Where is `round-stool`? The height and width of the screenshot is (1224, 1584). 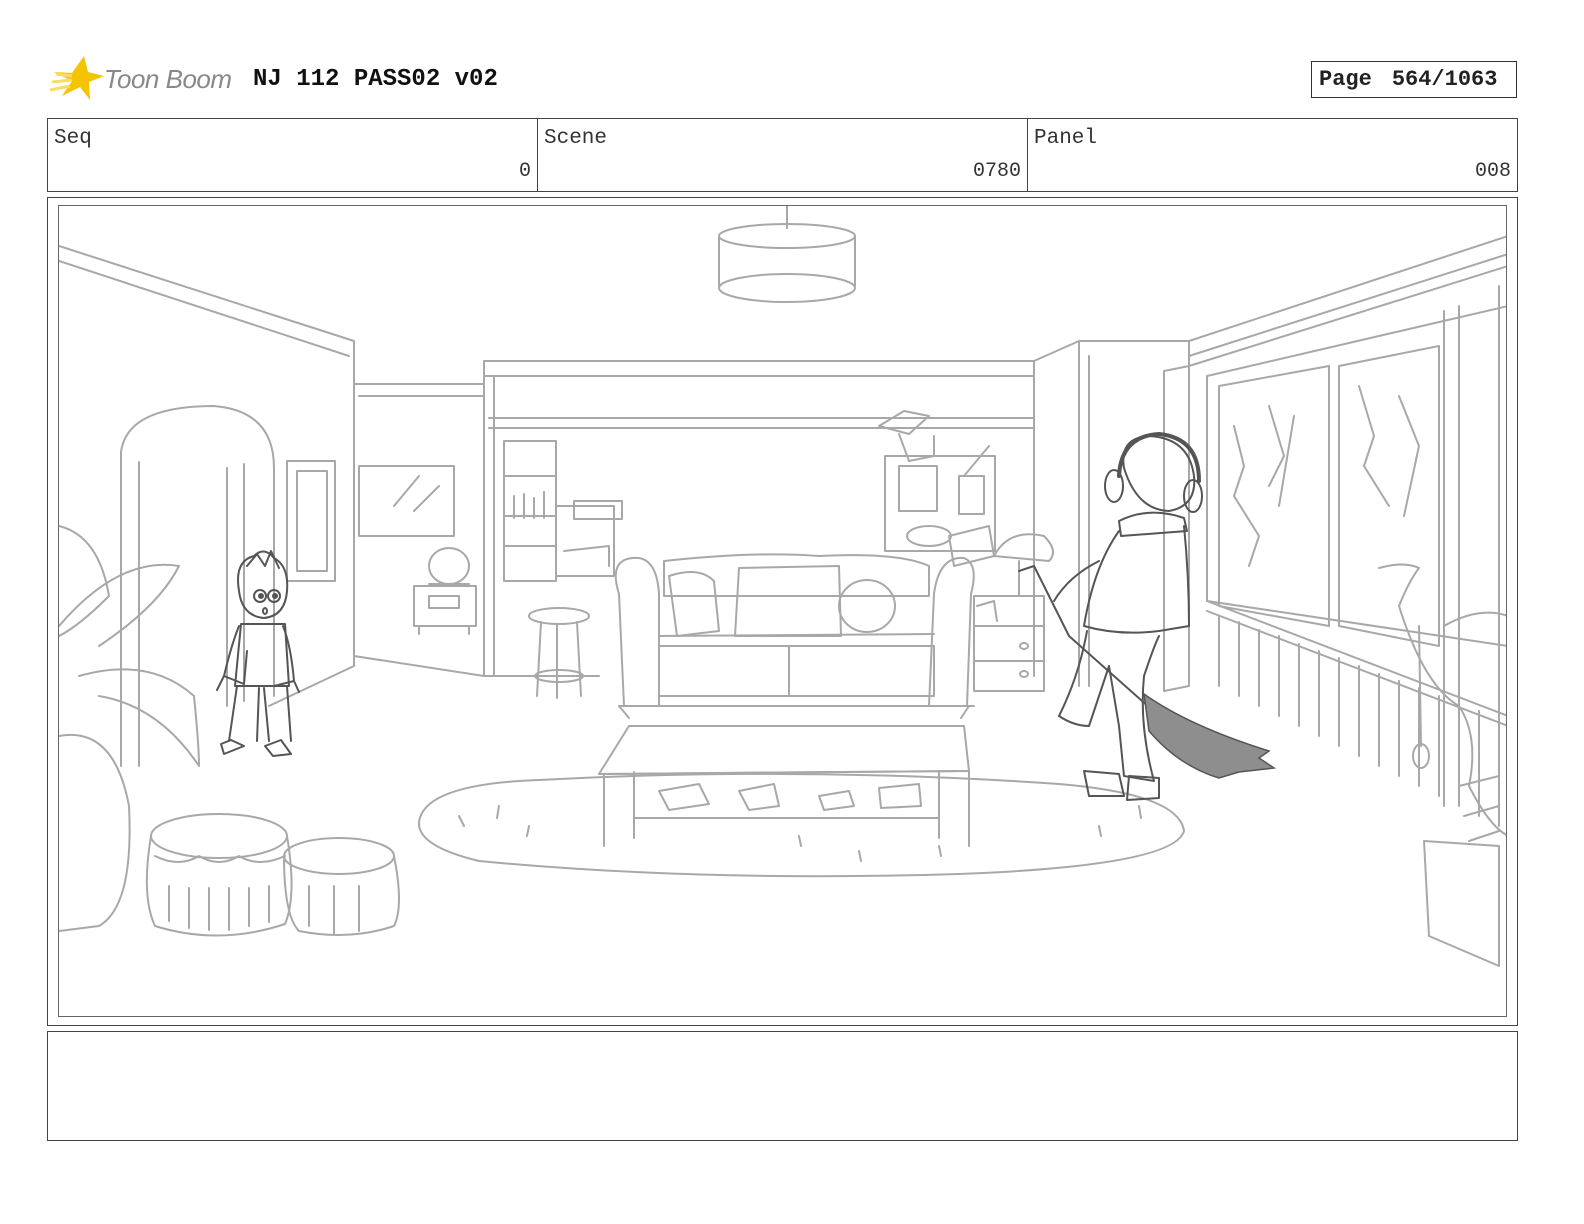 round-stool is located at coordinates (559, 653).